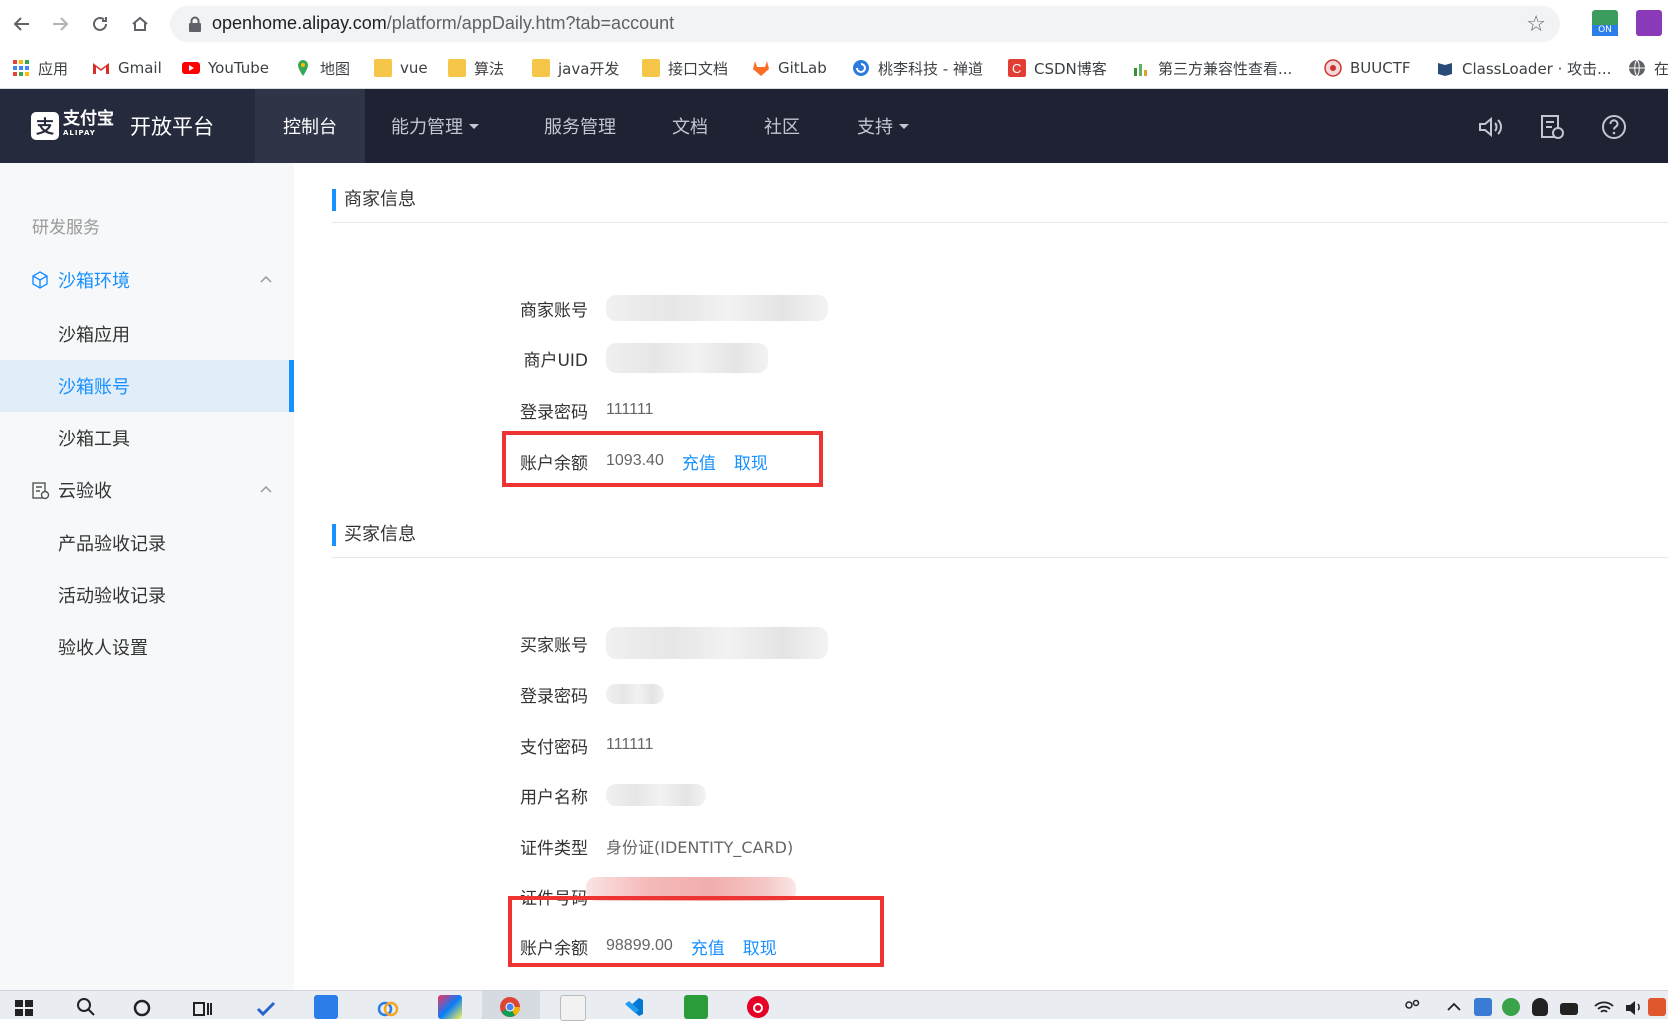 This screenshot has width=1668, height=1021. I want to click on nav-label: 支持, so click(875, 127).